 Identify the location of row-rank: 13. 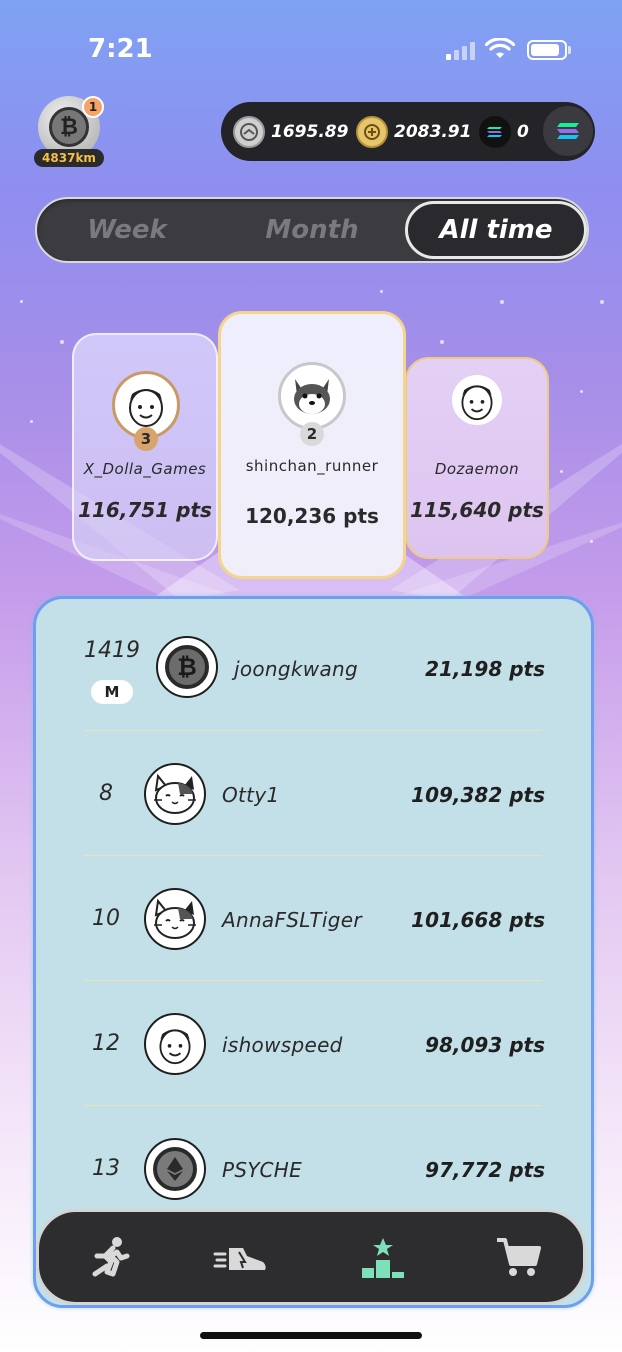
(106, 1168).